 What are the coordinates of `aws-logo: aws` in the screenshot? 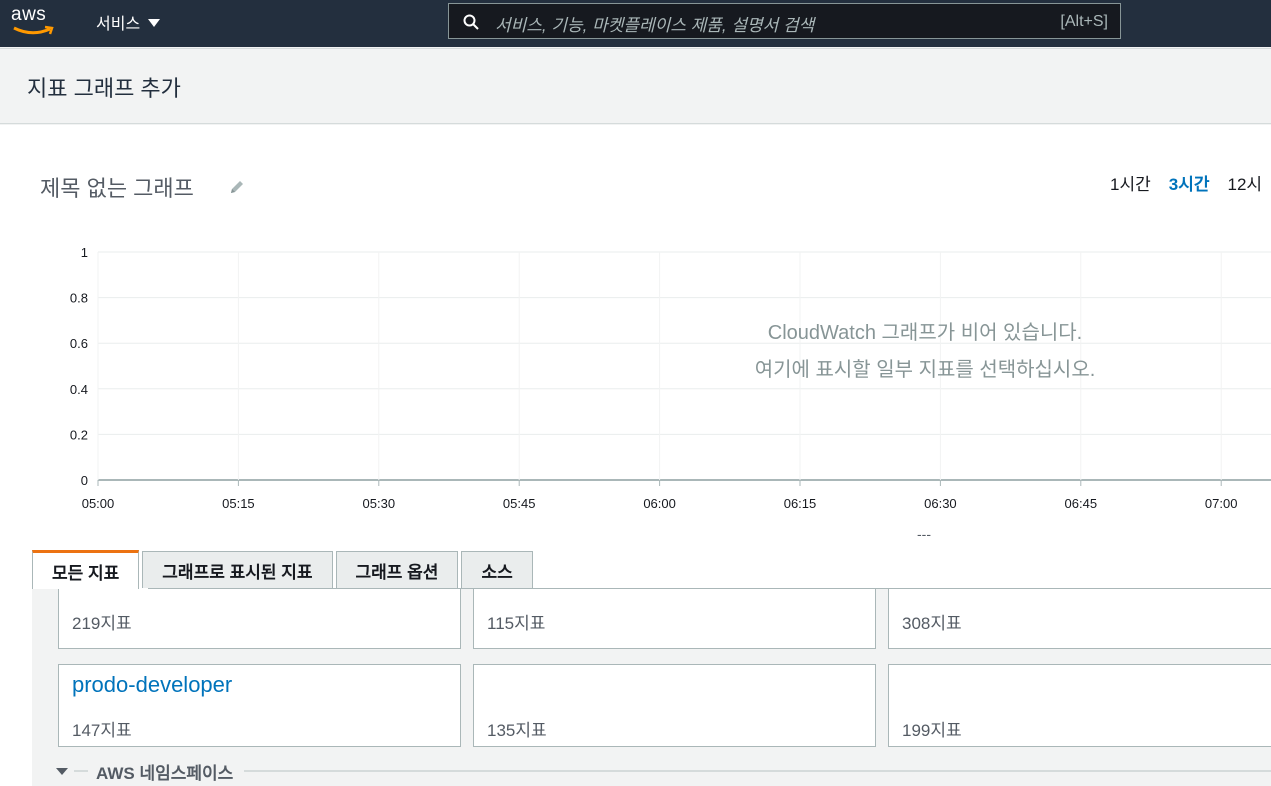 It's located at (33, 21).